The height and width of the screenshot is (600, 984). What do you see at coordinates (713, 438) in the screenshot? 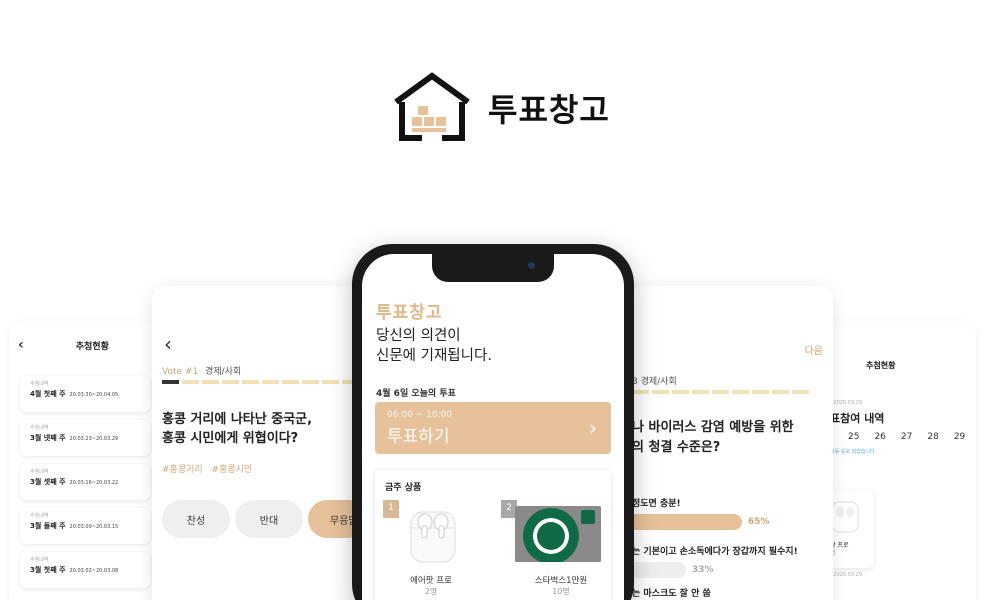
I see `result-question: 나 바이러스 감염 예방을 위한 의 청결 수준은?` at bounding box center [713, 438].